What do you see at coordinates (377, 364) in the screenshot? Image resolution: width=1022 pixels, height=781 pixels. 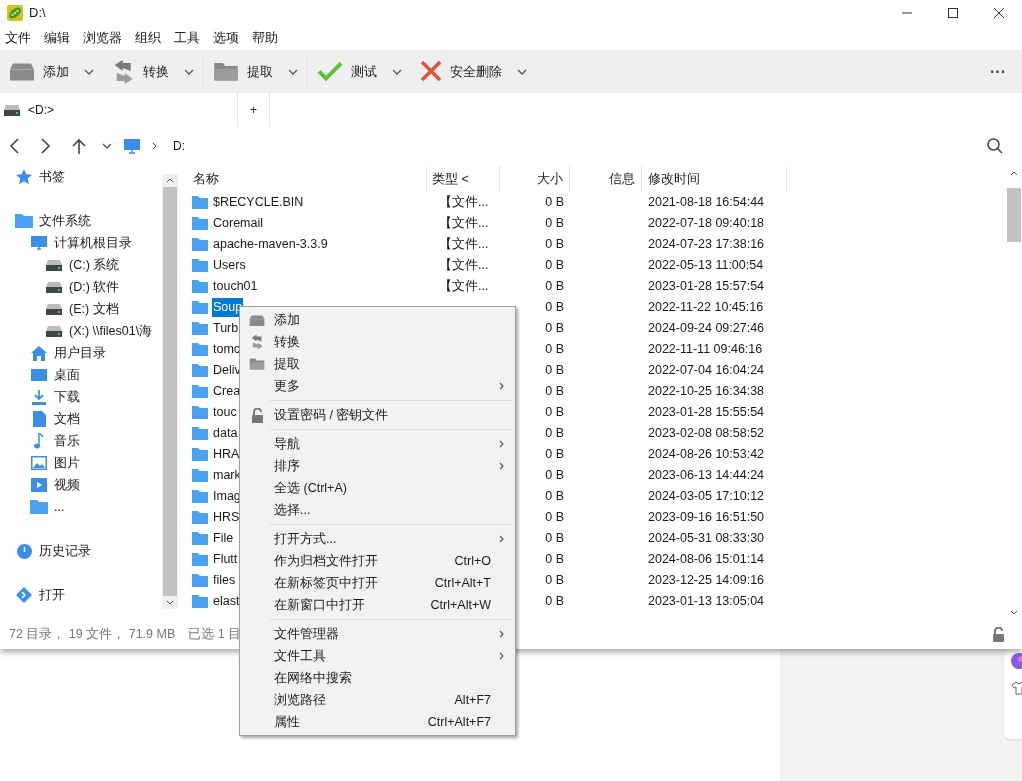 I see `menu-item: 提取` at bounding box center [377, 364].